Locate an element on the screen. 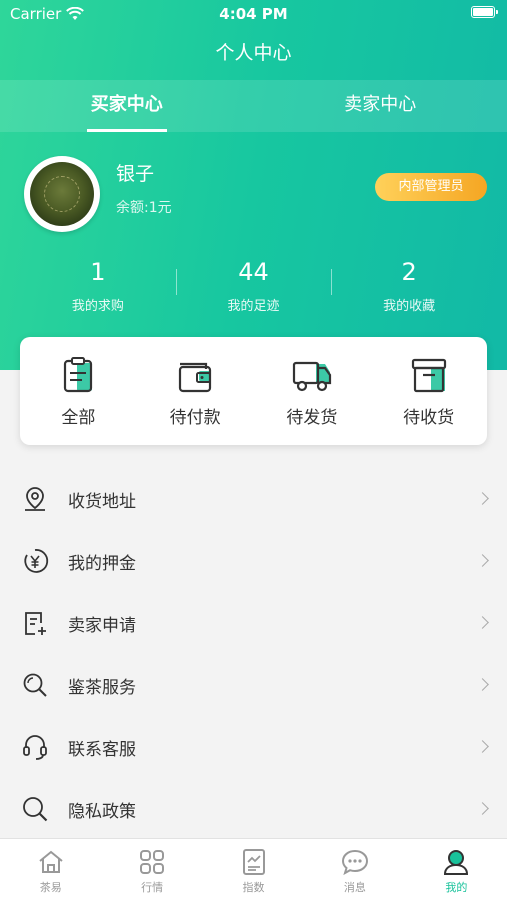 This screenshot has height=900, width=507. menu-label: 鉴茶服务 is located at coordinates (102, 687).